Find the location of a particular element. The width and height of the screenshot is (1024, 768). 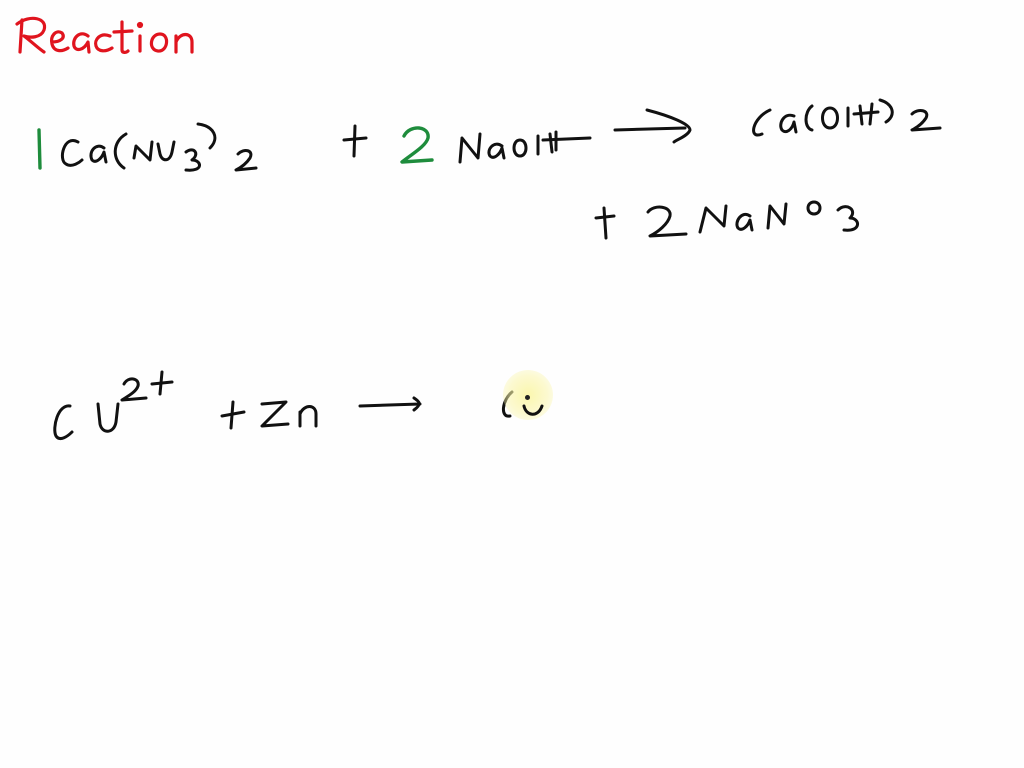

cursor-ink-layer is located at coordinates (533, 410).